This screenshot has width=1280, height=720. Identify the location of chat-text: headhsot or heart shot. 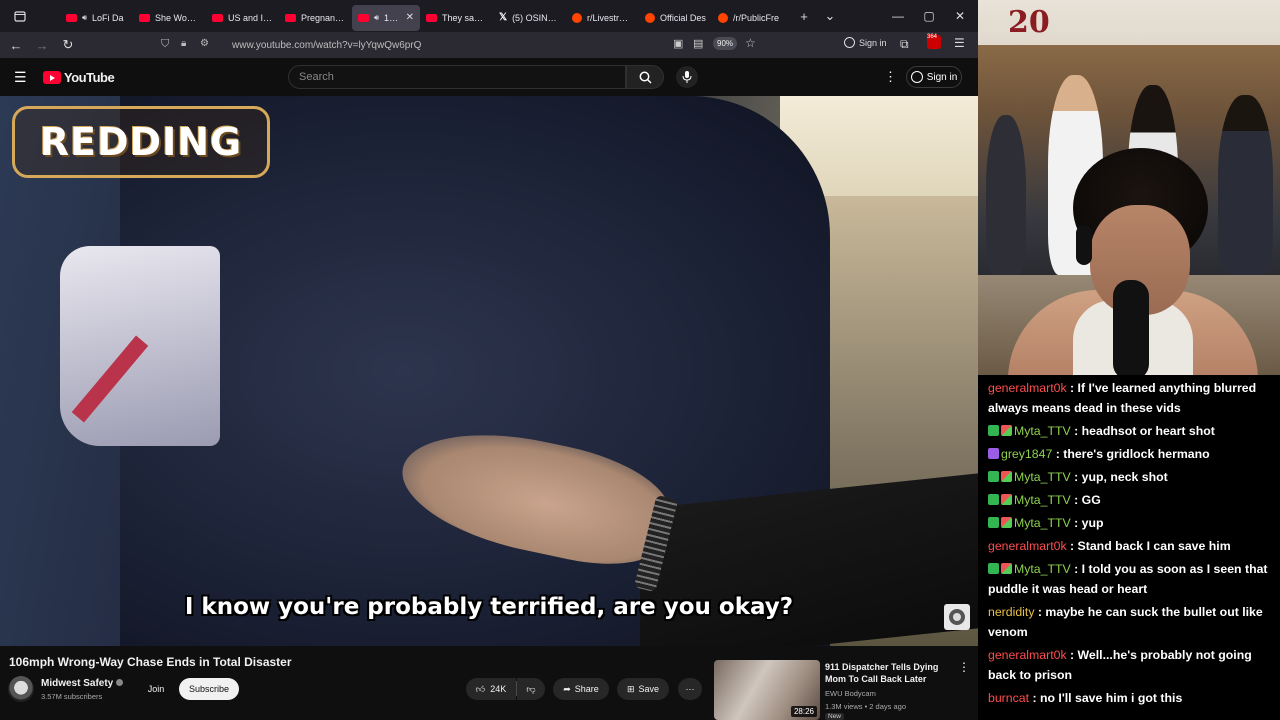
(1148, 431).